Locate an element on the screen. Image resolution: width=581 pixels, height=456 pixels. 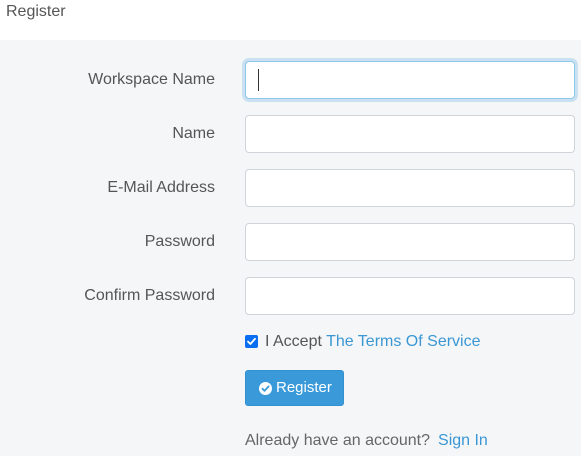
name-row: Name is located at coordinates (290, 134).